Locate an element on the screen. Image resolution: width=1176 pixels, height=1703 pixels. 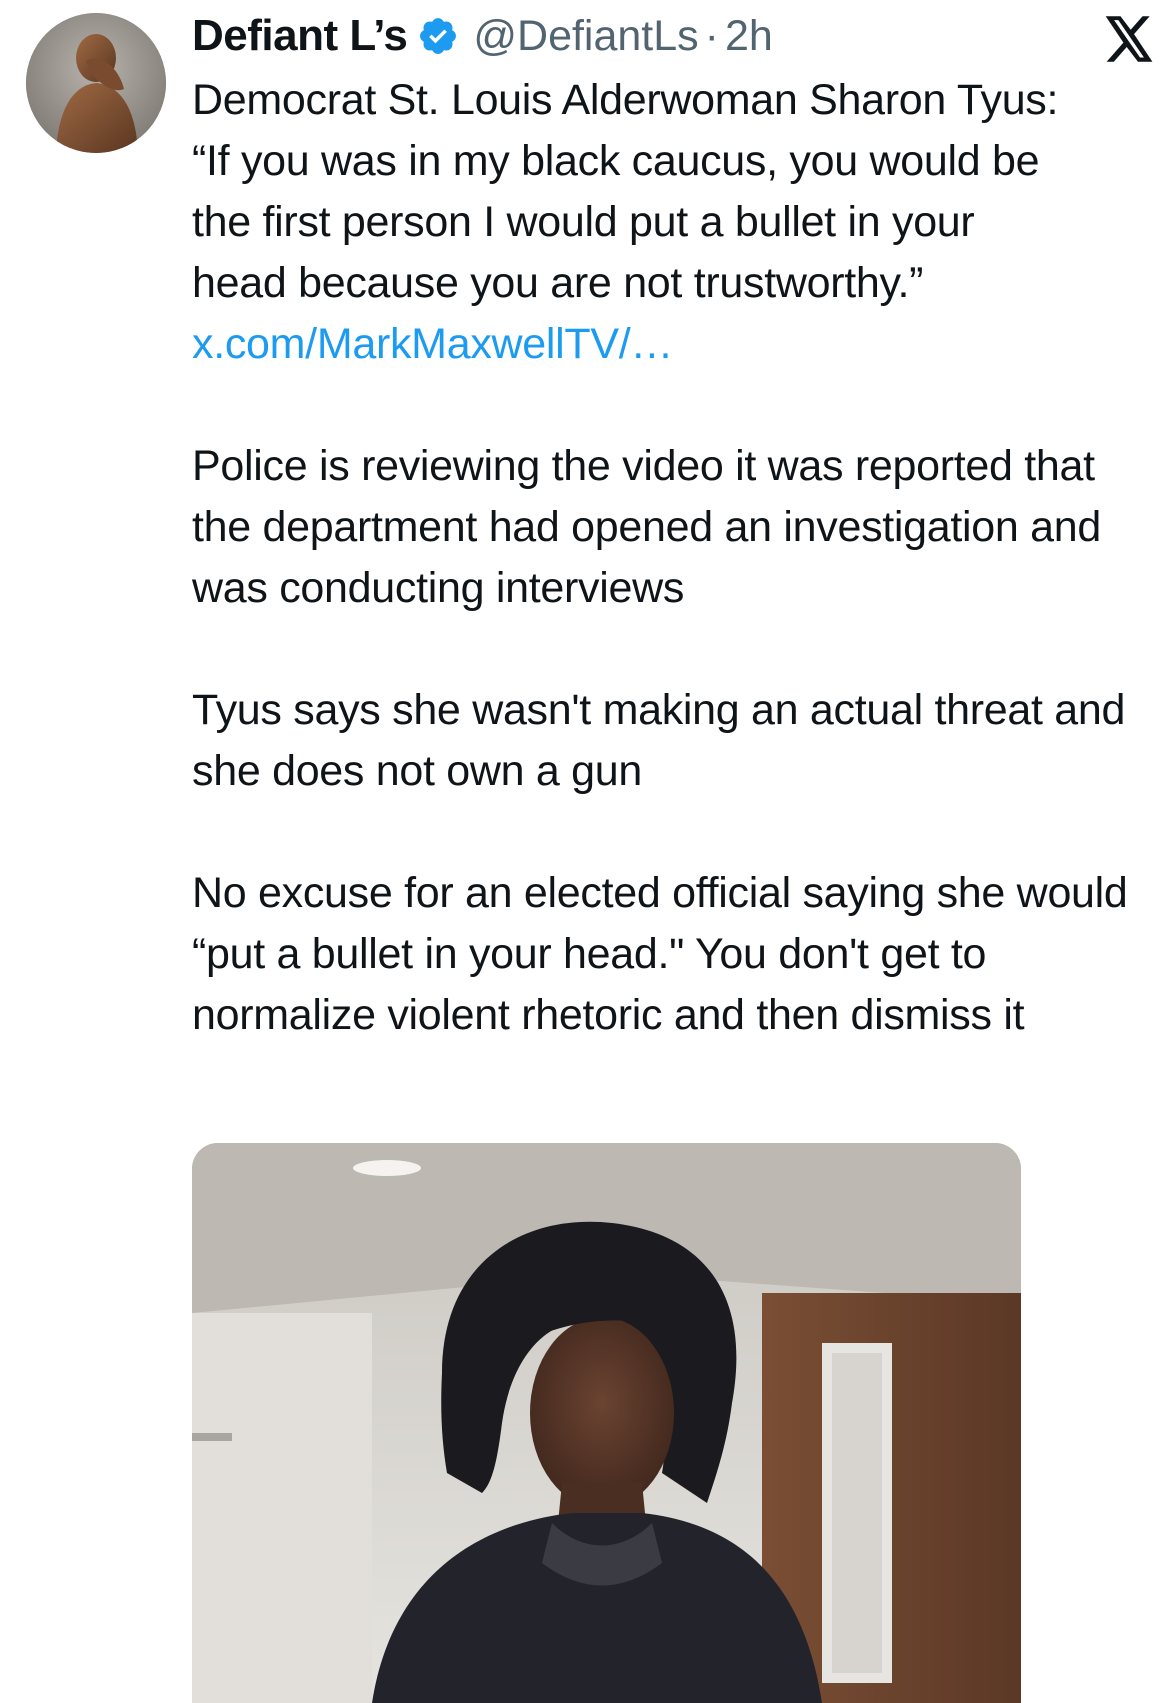
avatar-image is located at coordinates (96, 83).